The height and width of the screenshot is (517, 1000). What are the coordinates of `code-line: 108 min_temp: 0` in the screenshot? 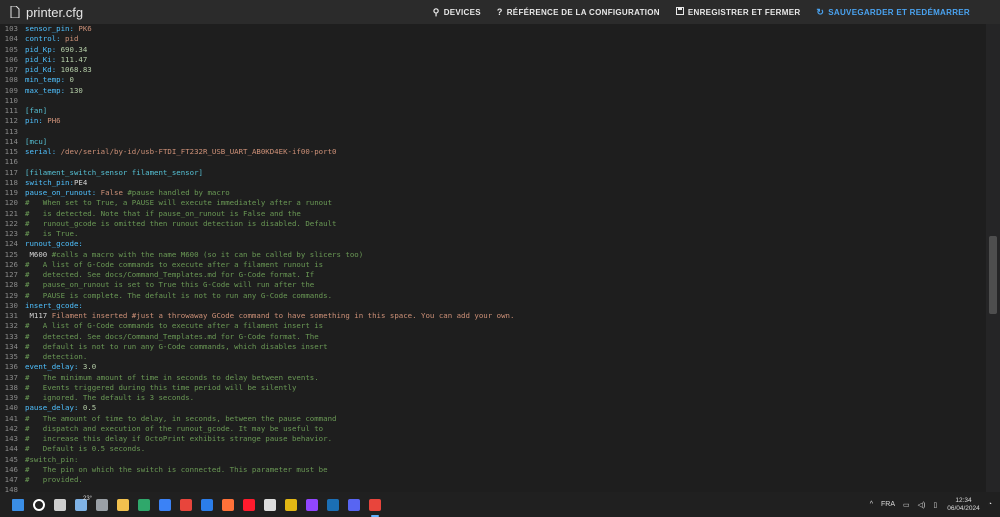 It's located at (493, 80).